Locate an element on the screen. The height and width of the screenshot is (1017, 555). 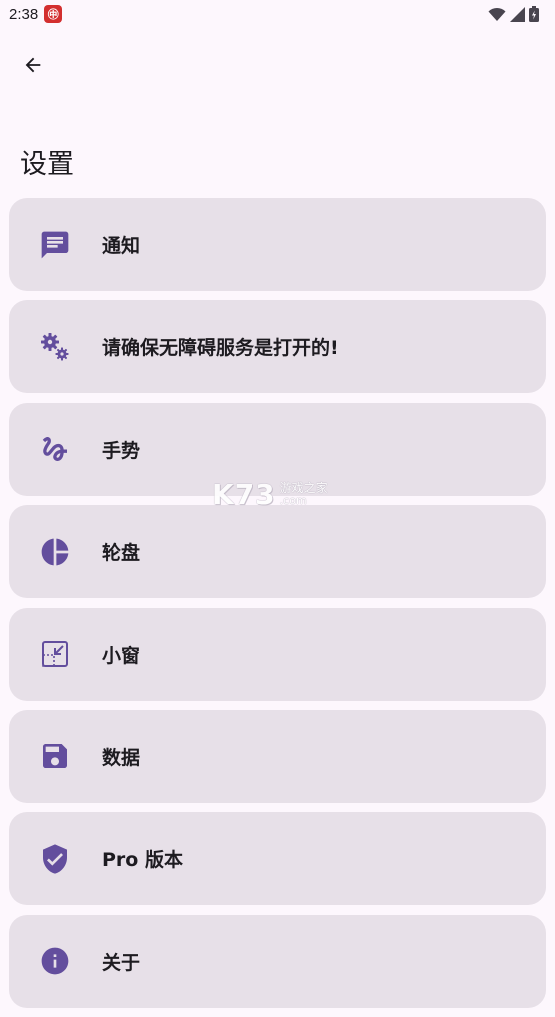
settings-item-label: 关于 is located at coordinates (121, 962).